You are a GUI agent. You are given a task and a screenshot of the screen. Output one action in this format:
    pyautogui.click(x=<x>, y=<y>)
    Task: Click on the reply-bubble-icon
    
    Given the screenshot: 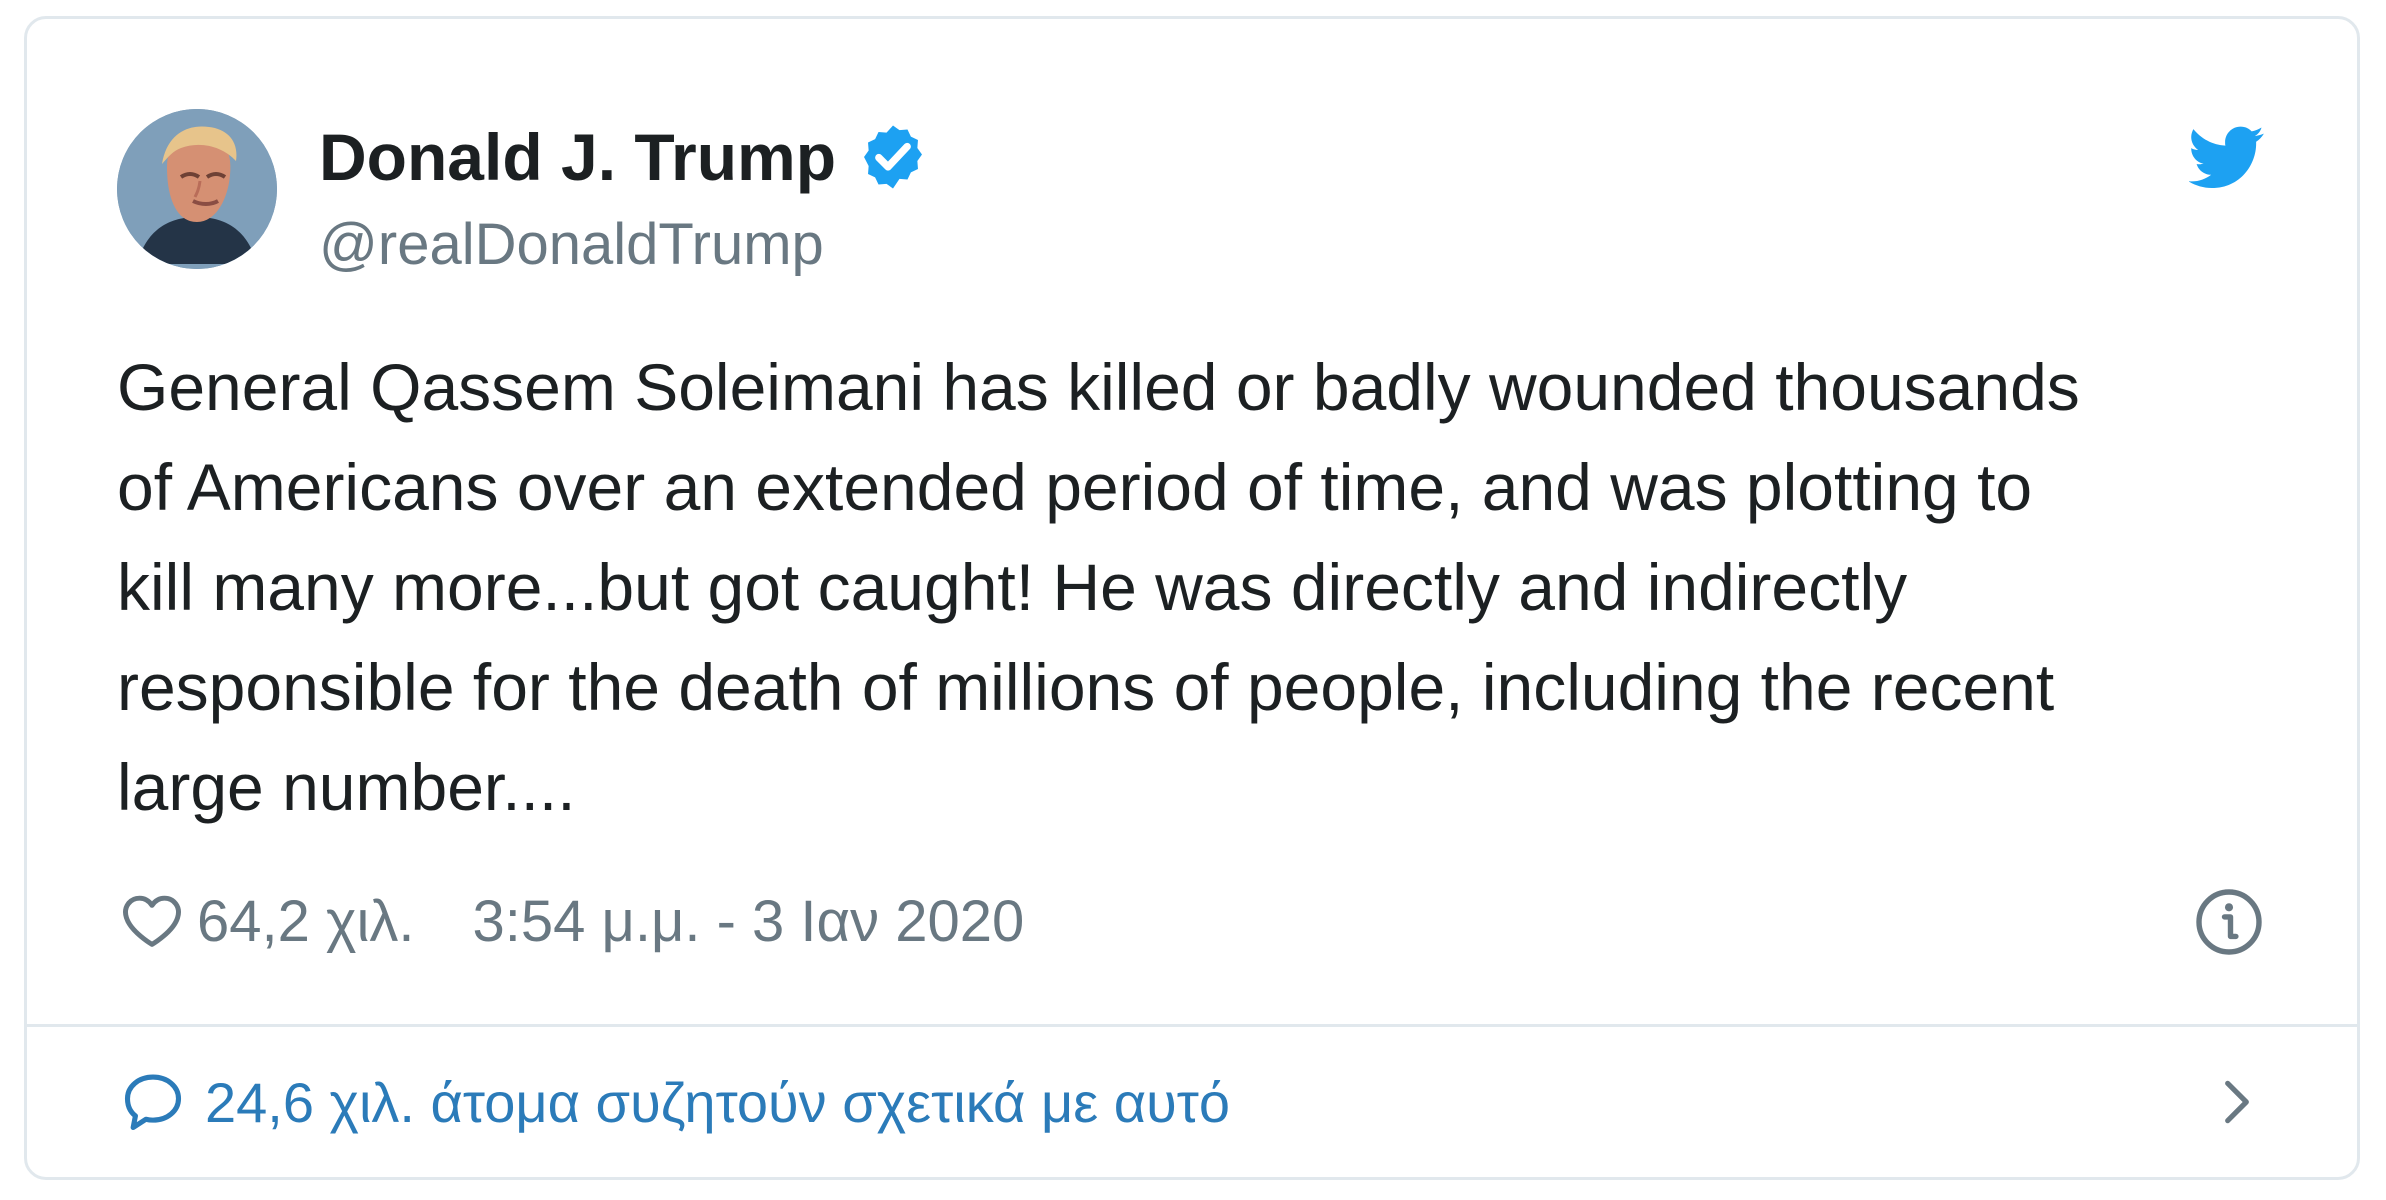 What is the action you would take?
    pyautogui.click(x=153, y=1102)
    